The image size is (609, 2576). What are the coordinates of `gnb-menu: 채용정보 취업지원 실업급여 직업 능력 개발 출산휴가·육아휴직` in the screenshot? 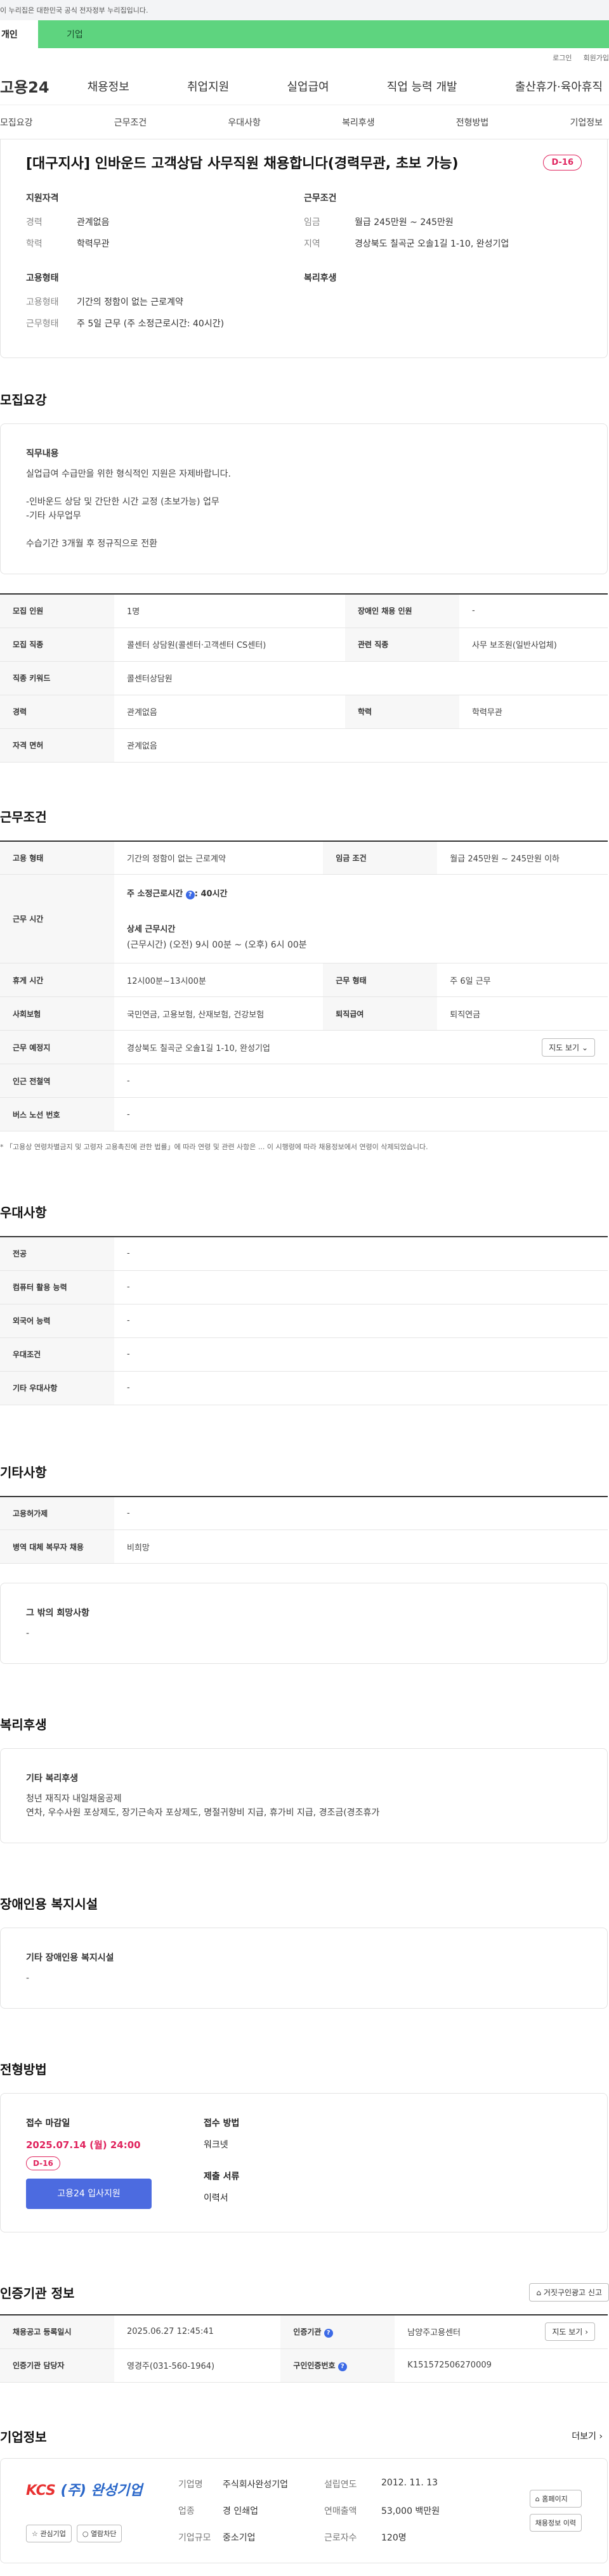 It's located at (348, 86).